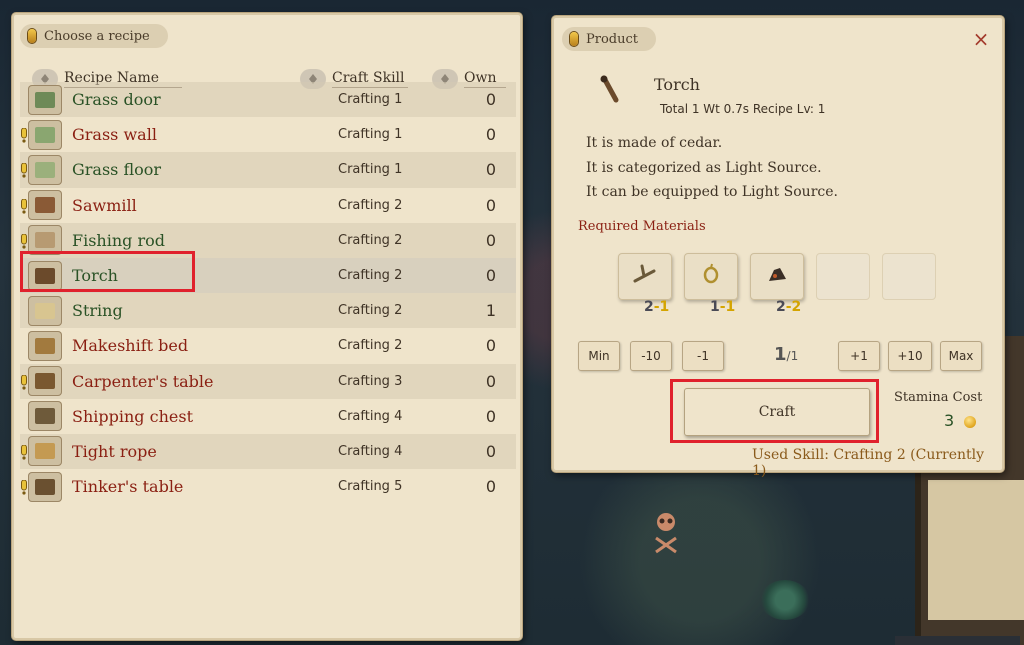 The image size is (1024, 645). I want to click on recipe-name: Grass wall, so click(114, 135).